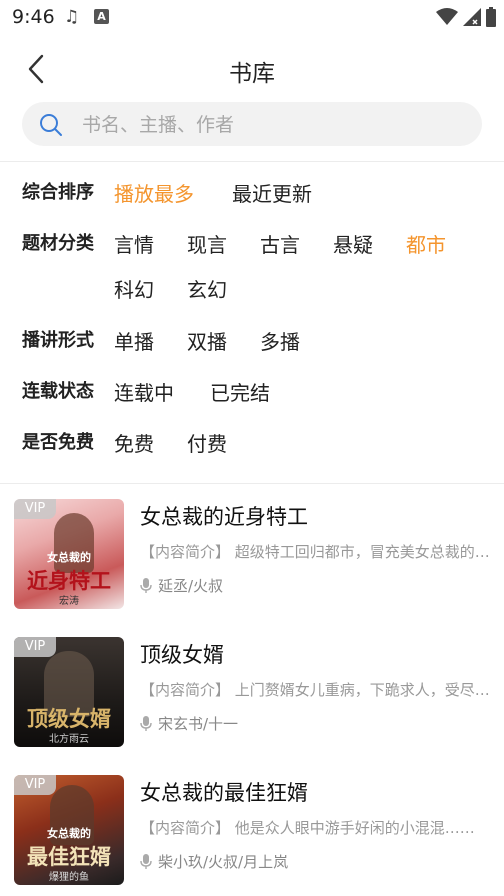 The height and width of the screenshot is (896, 504). What do you see at coordinates (207, 243) in the screenshot?
I see `filter-option-genre: 现言` at bounding box center [207, 243].